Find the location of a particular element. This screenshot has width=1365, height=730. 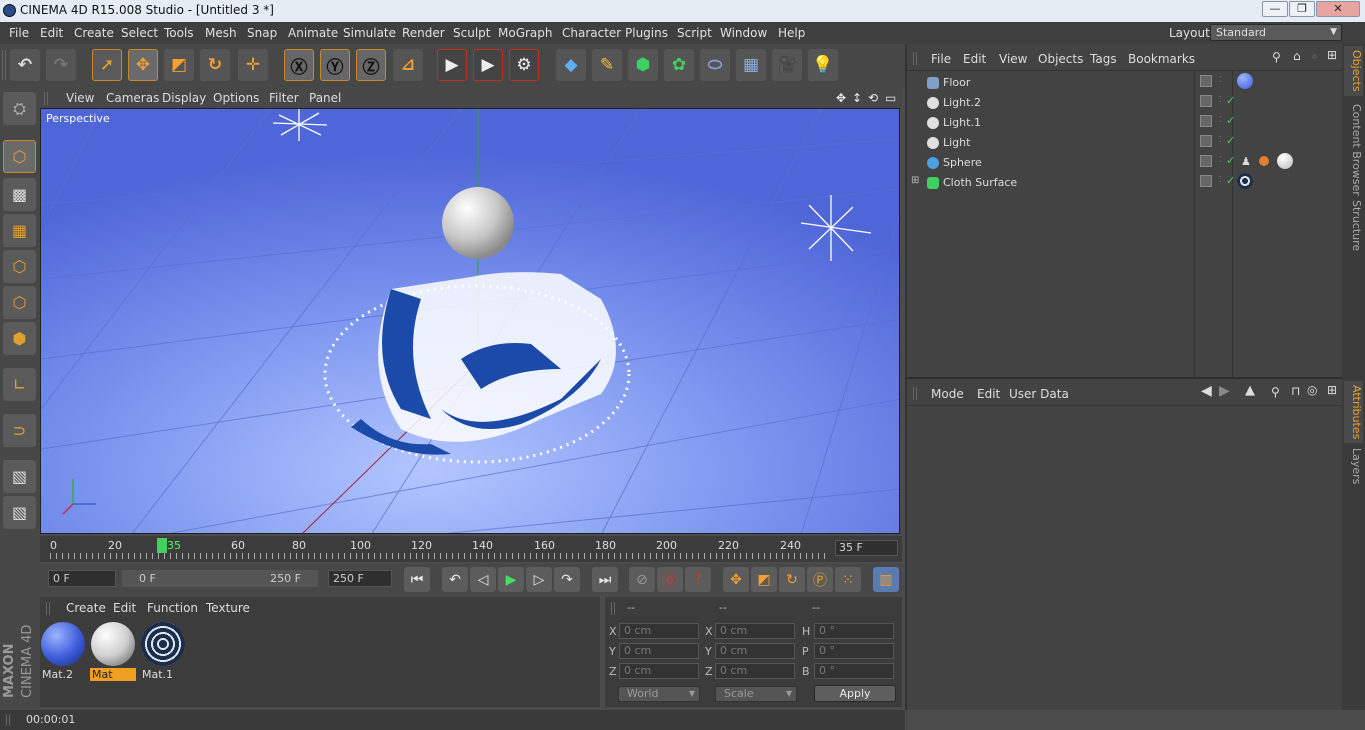

size-y-field: 0 cm is located at coordinates (755, 651).